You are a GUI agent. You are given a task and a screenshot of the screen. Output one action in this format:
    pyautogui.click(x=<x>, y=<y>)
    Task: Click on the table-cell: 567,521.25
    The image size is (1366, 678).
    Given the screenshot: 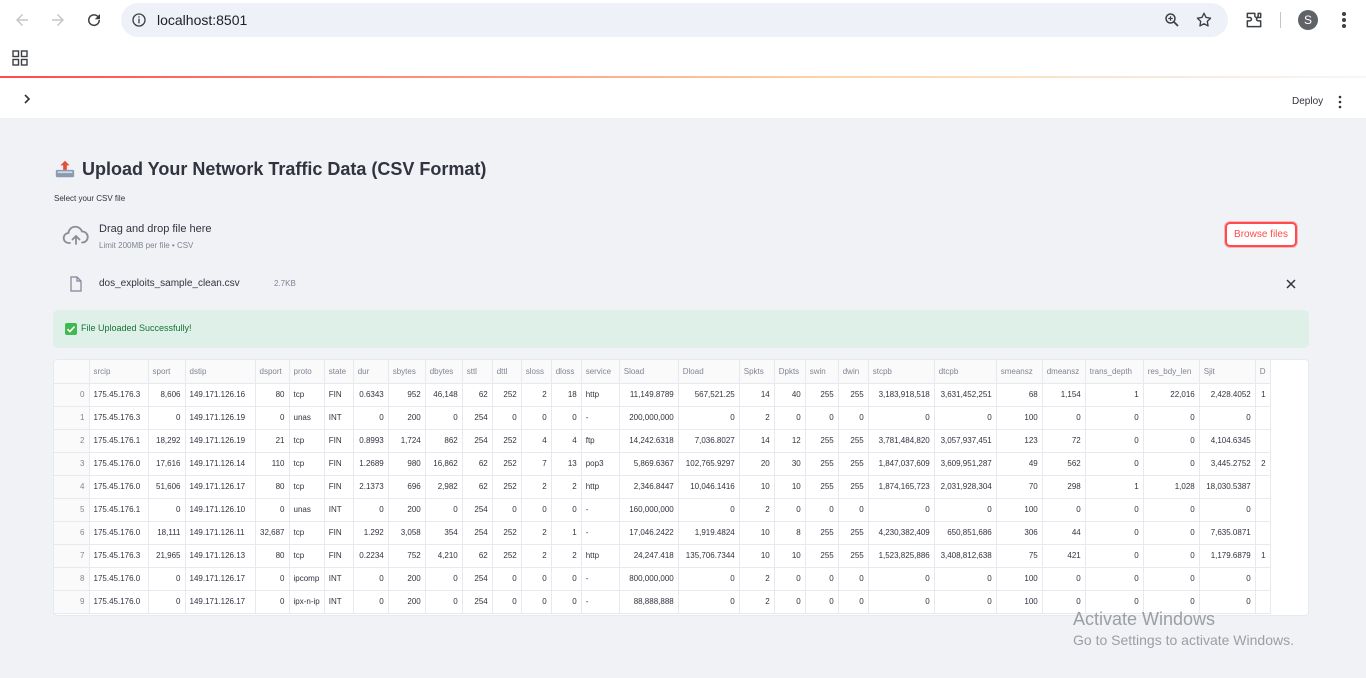 What is the action you would take?
    pyautogui.click(x=709, y=395)
    